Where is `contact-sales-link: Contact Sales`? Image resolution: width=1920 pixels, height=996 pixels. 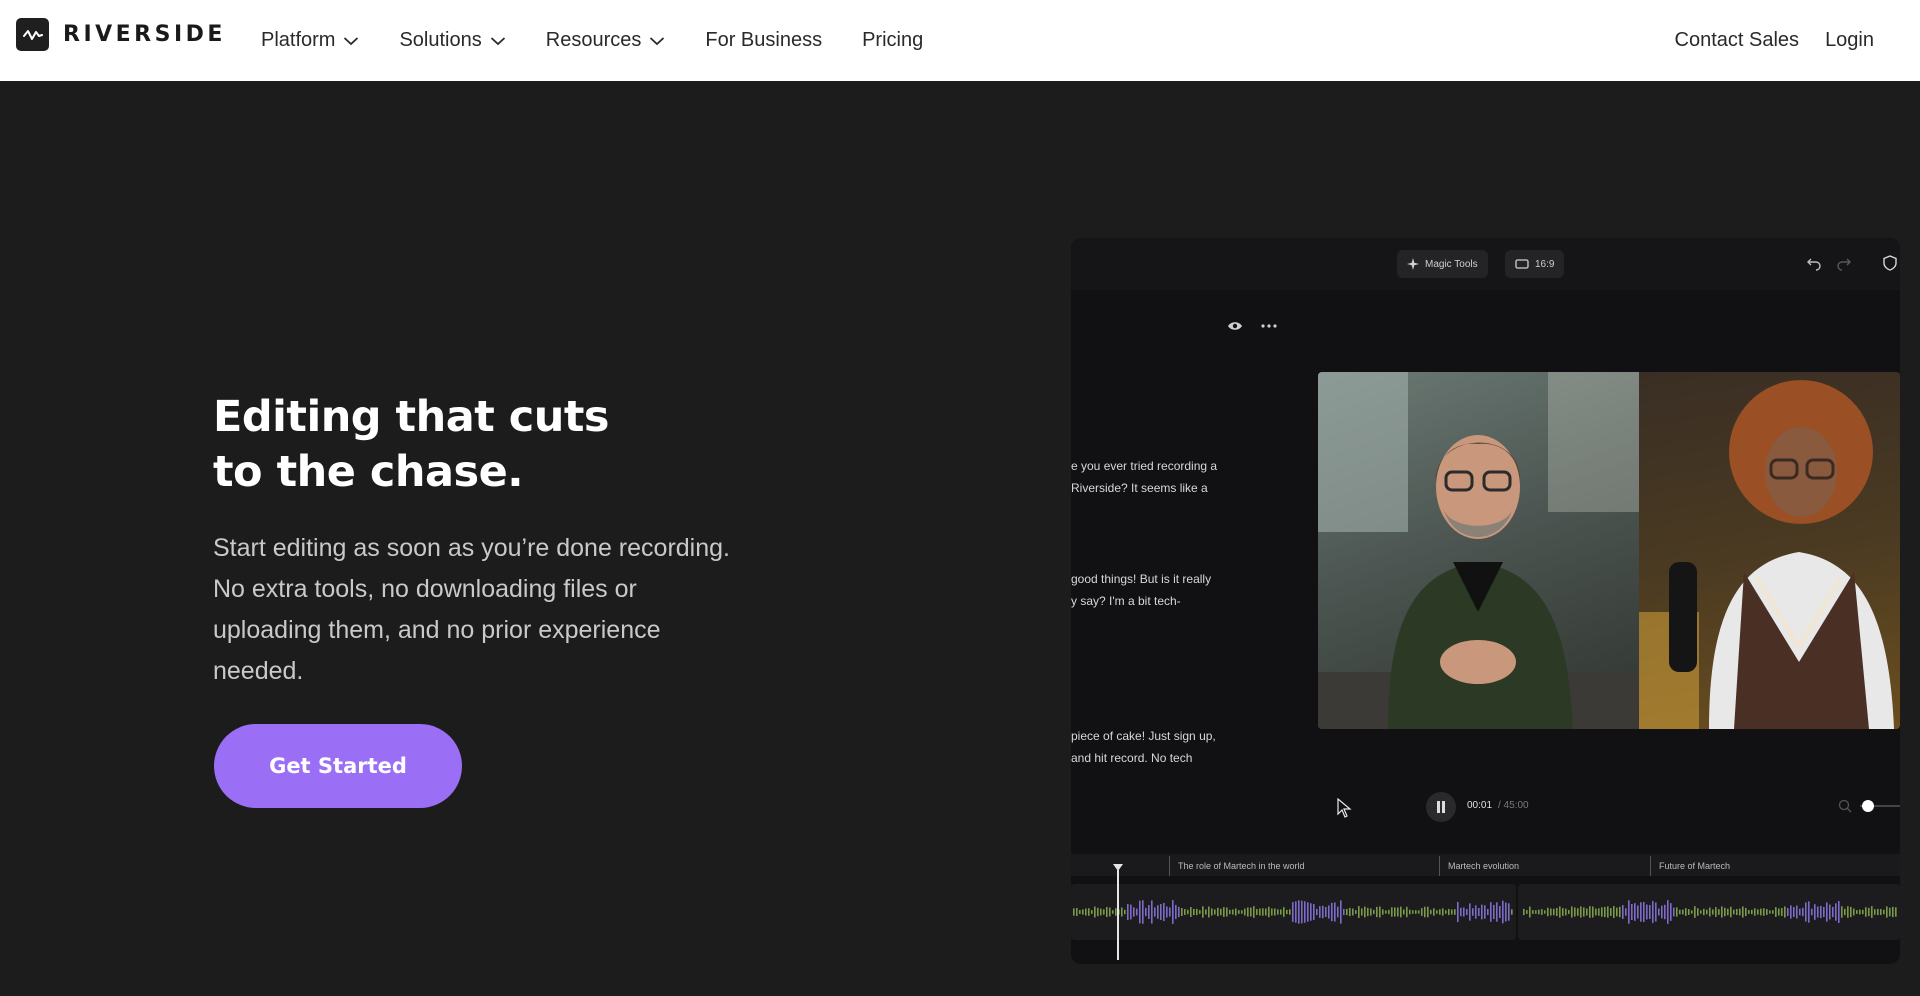 contact-sales-link: Contact Sales is located at coordinates (1737, 40).